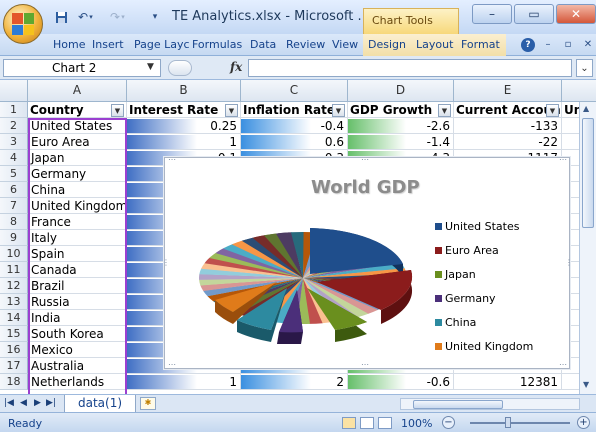 The image size is (596, 432). What do you see at coordinates (77, 142) in the screenshot?
I see `country-cell: Euro Area` at bounding box center [77, 142].